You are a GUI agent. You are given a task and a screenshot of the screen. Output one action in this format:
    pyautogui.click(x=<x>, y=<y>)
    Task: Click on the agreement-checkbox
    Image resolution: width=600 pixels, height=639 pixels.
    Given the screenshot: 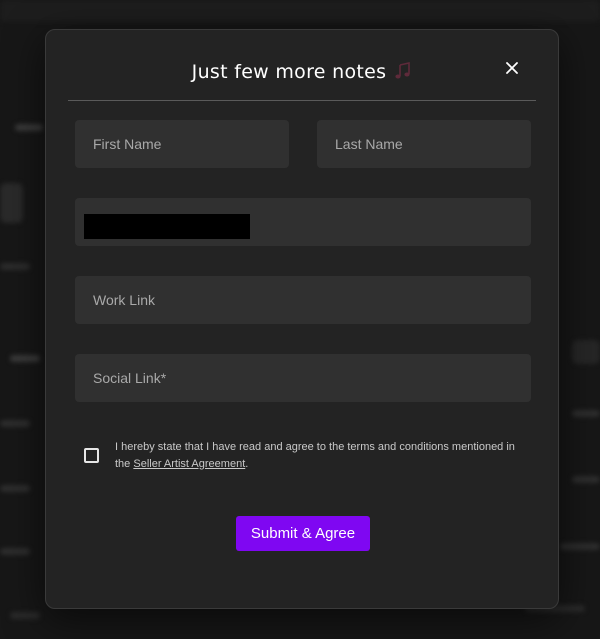 What is the action you would take?
    pyautogui.click(x=91, y=455)
    